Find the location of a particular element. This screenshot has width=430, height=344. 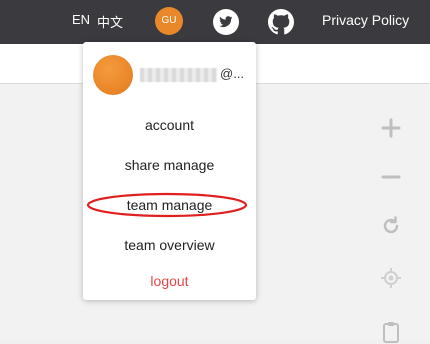

menu-item-account: account is located at coordinates (169, 125).